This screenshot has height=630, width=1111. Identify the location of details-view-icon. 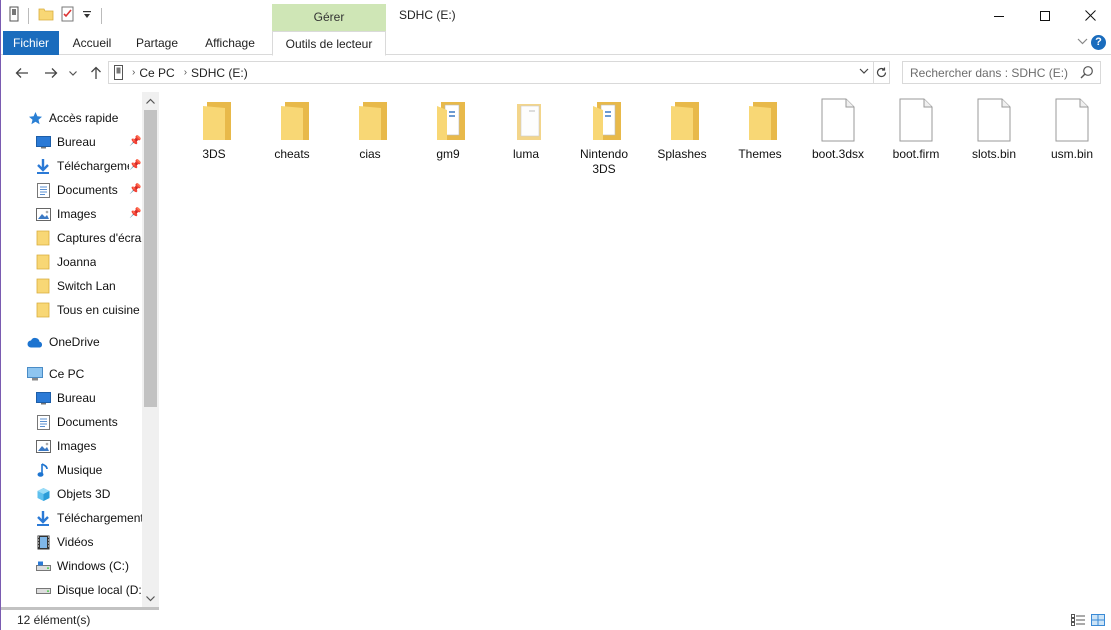
(1078, 620).